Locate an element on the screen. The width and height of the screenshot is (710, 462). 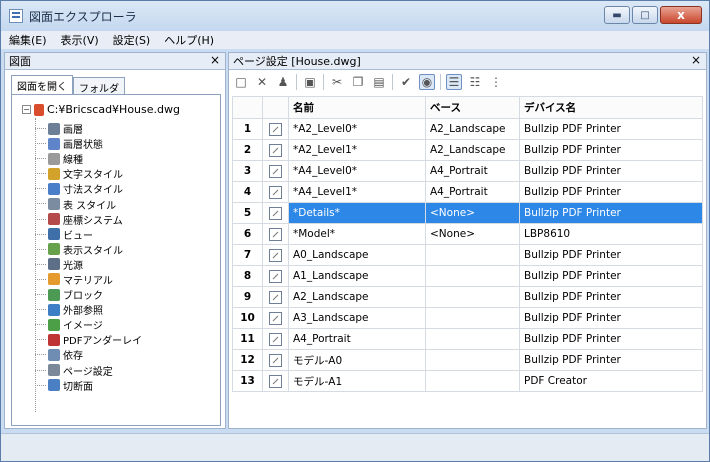
tree-item: ページ設定 is located at coordinates (88, 370).